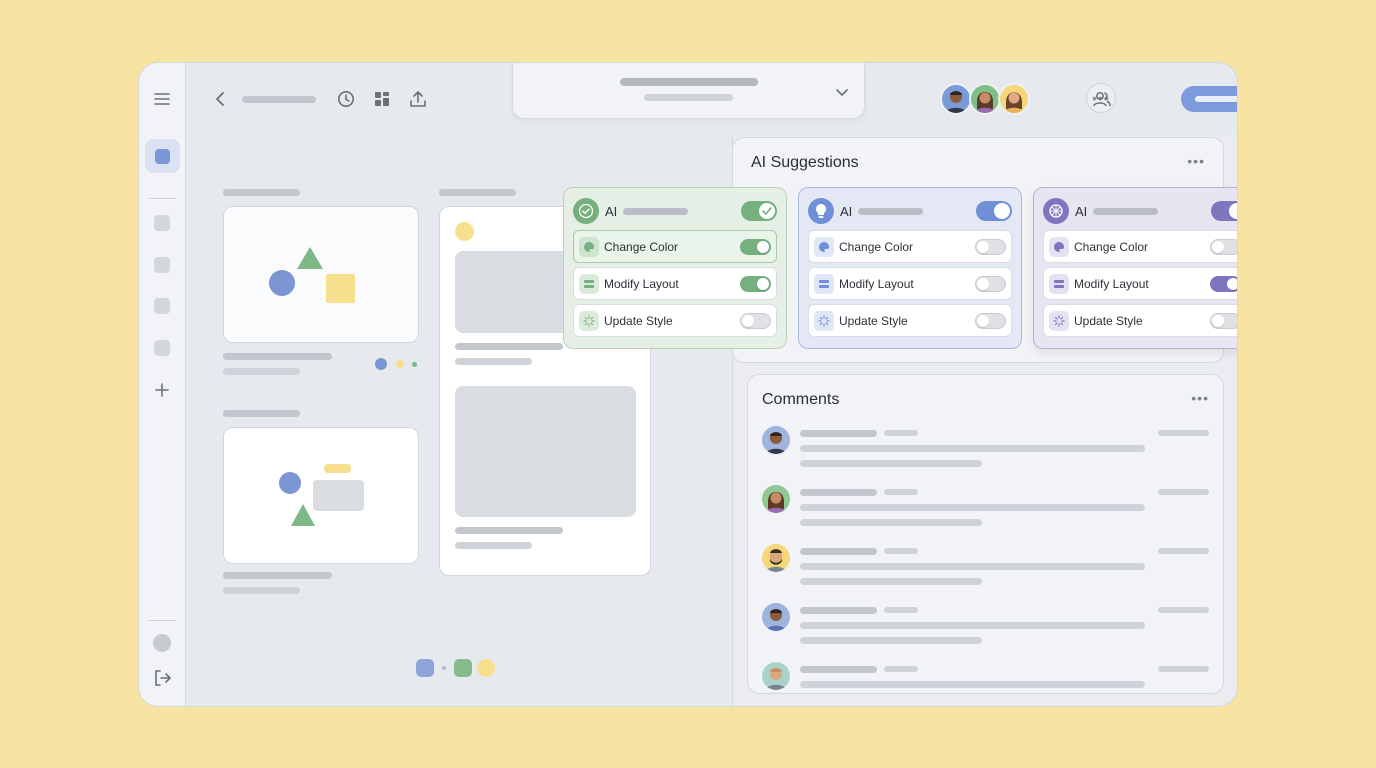 The height and width of the screenshot is (768, 1376). What do you see at coordinates (162, 620) in the screenshot?
I see `sidebar-divider` at bounding box center [162, 620].